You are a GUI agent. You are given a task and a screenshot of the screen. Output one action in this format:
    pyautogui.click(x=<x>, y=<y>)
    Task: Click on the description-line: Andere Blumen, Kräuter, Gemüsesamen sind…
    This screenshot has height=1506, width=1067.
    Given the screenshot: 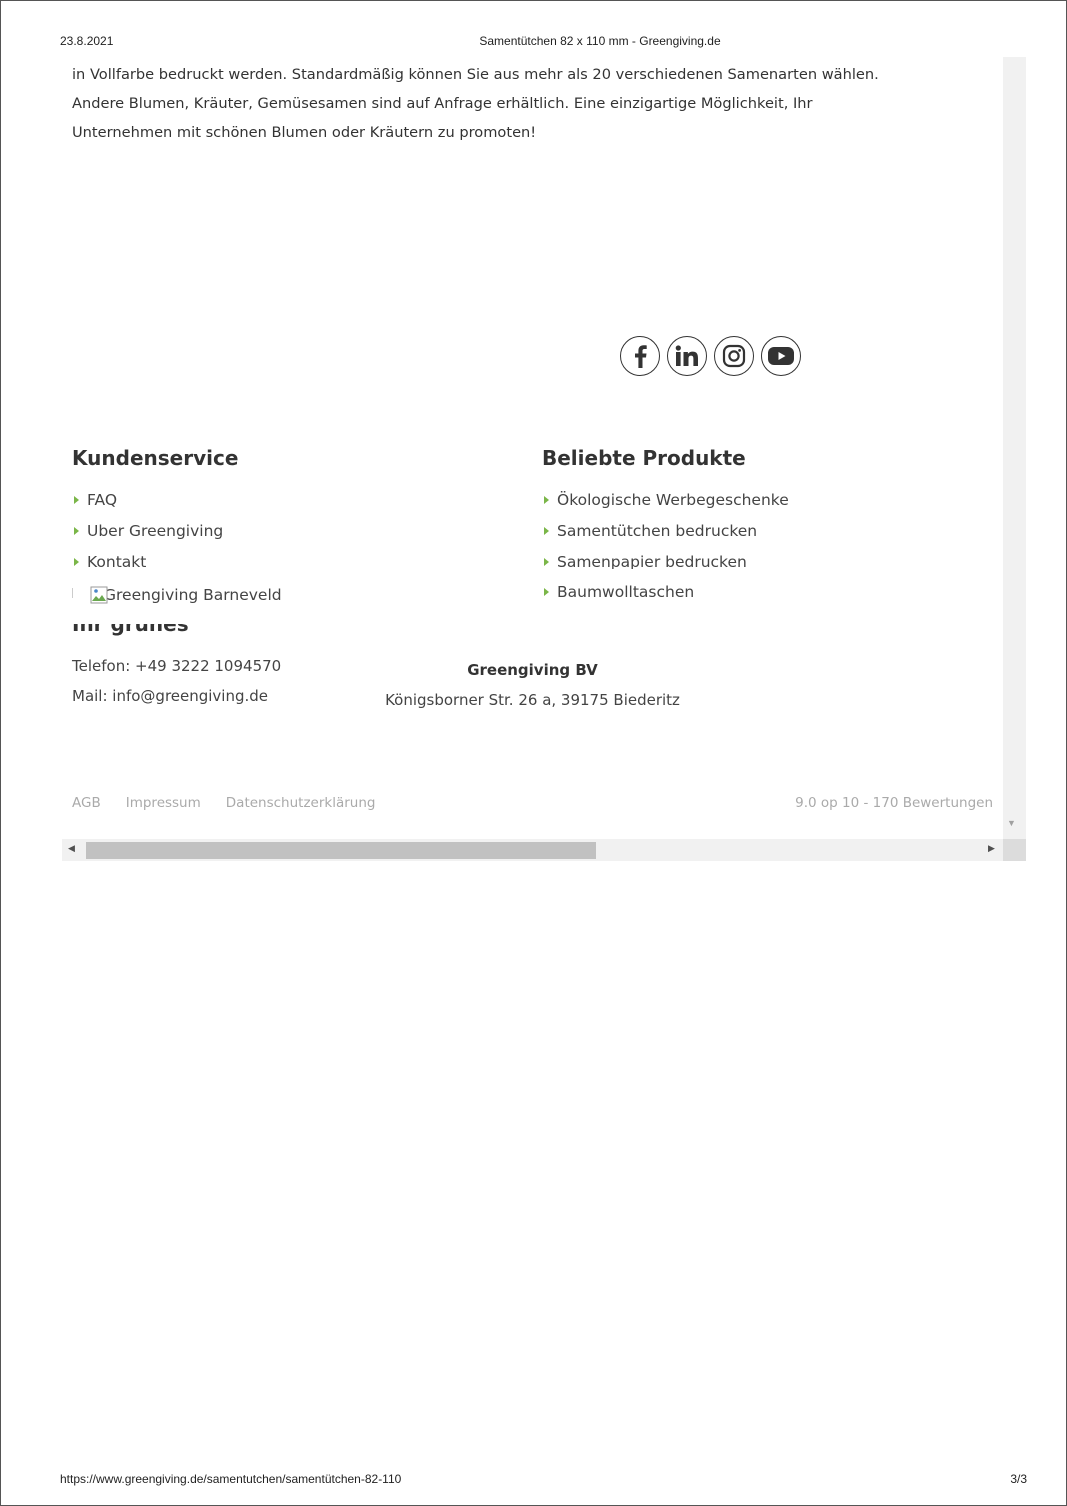 What is the action you would take?
    pyautogui.click(x=442, y=103)
    